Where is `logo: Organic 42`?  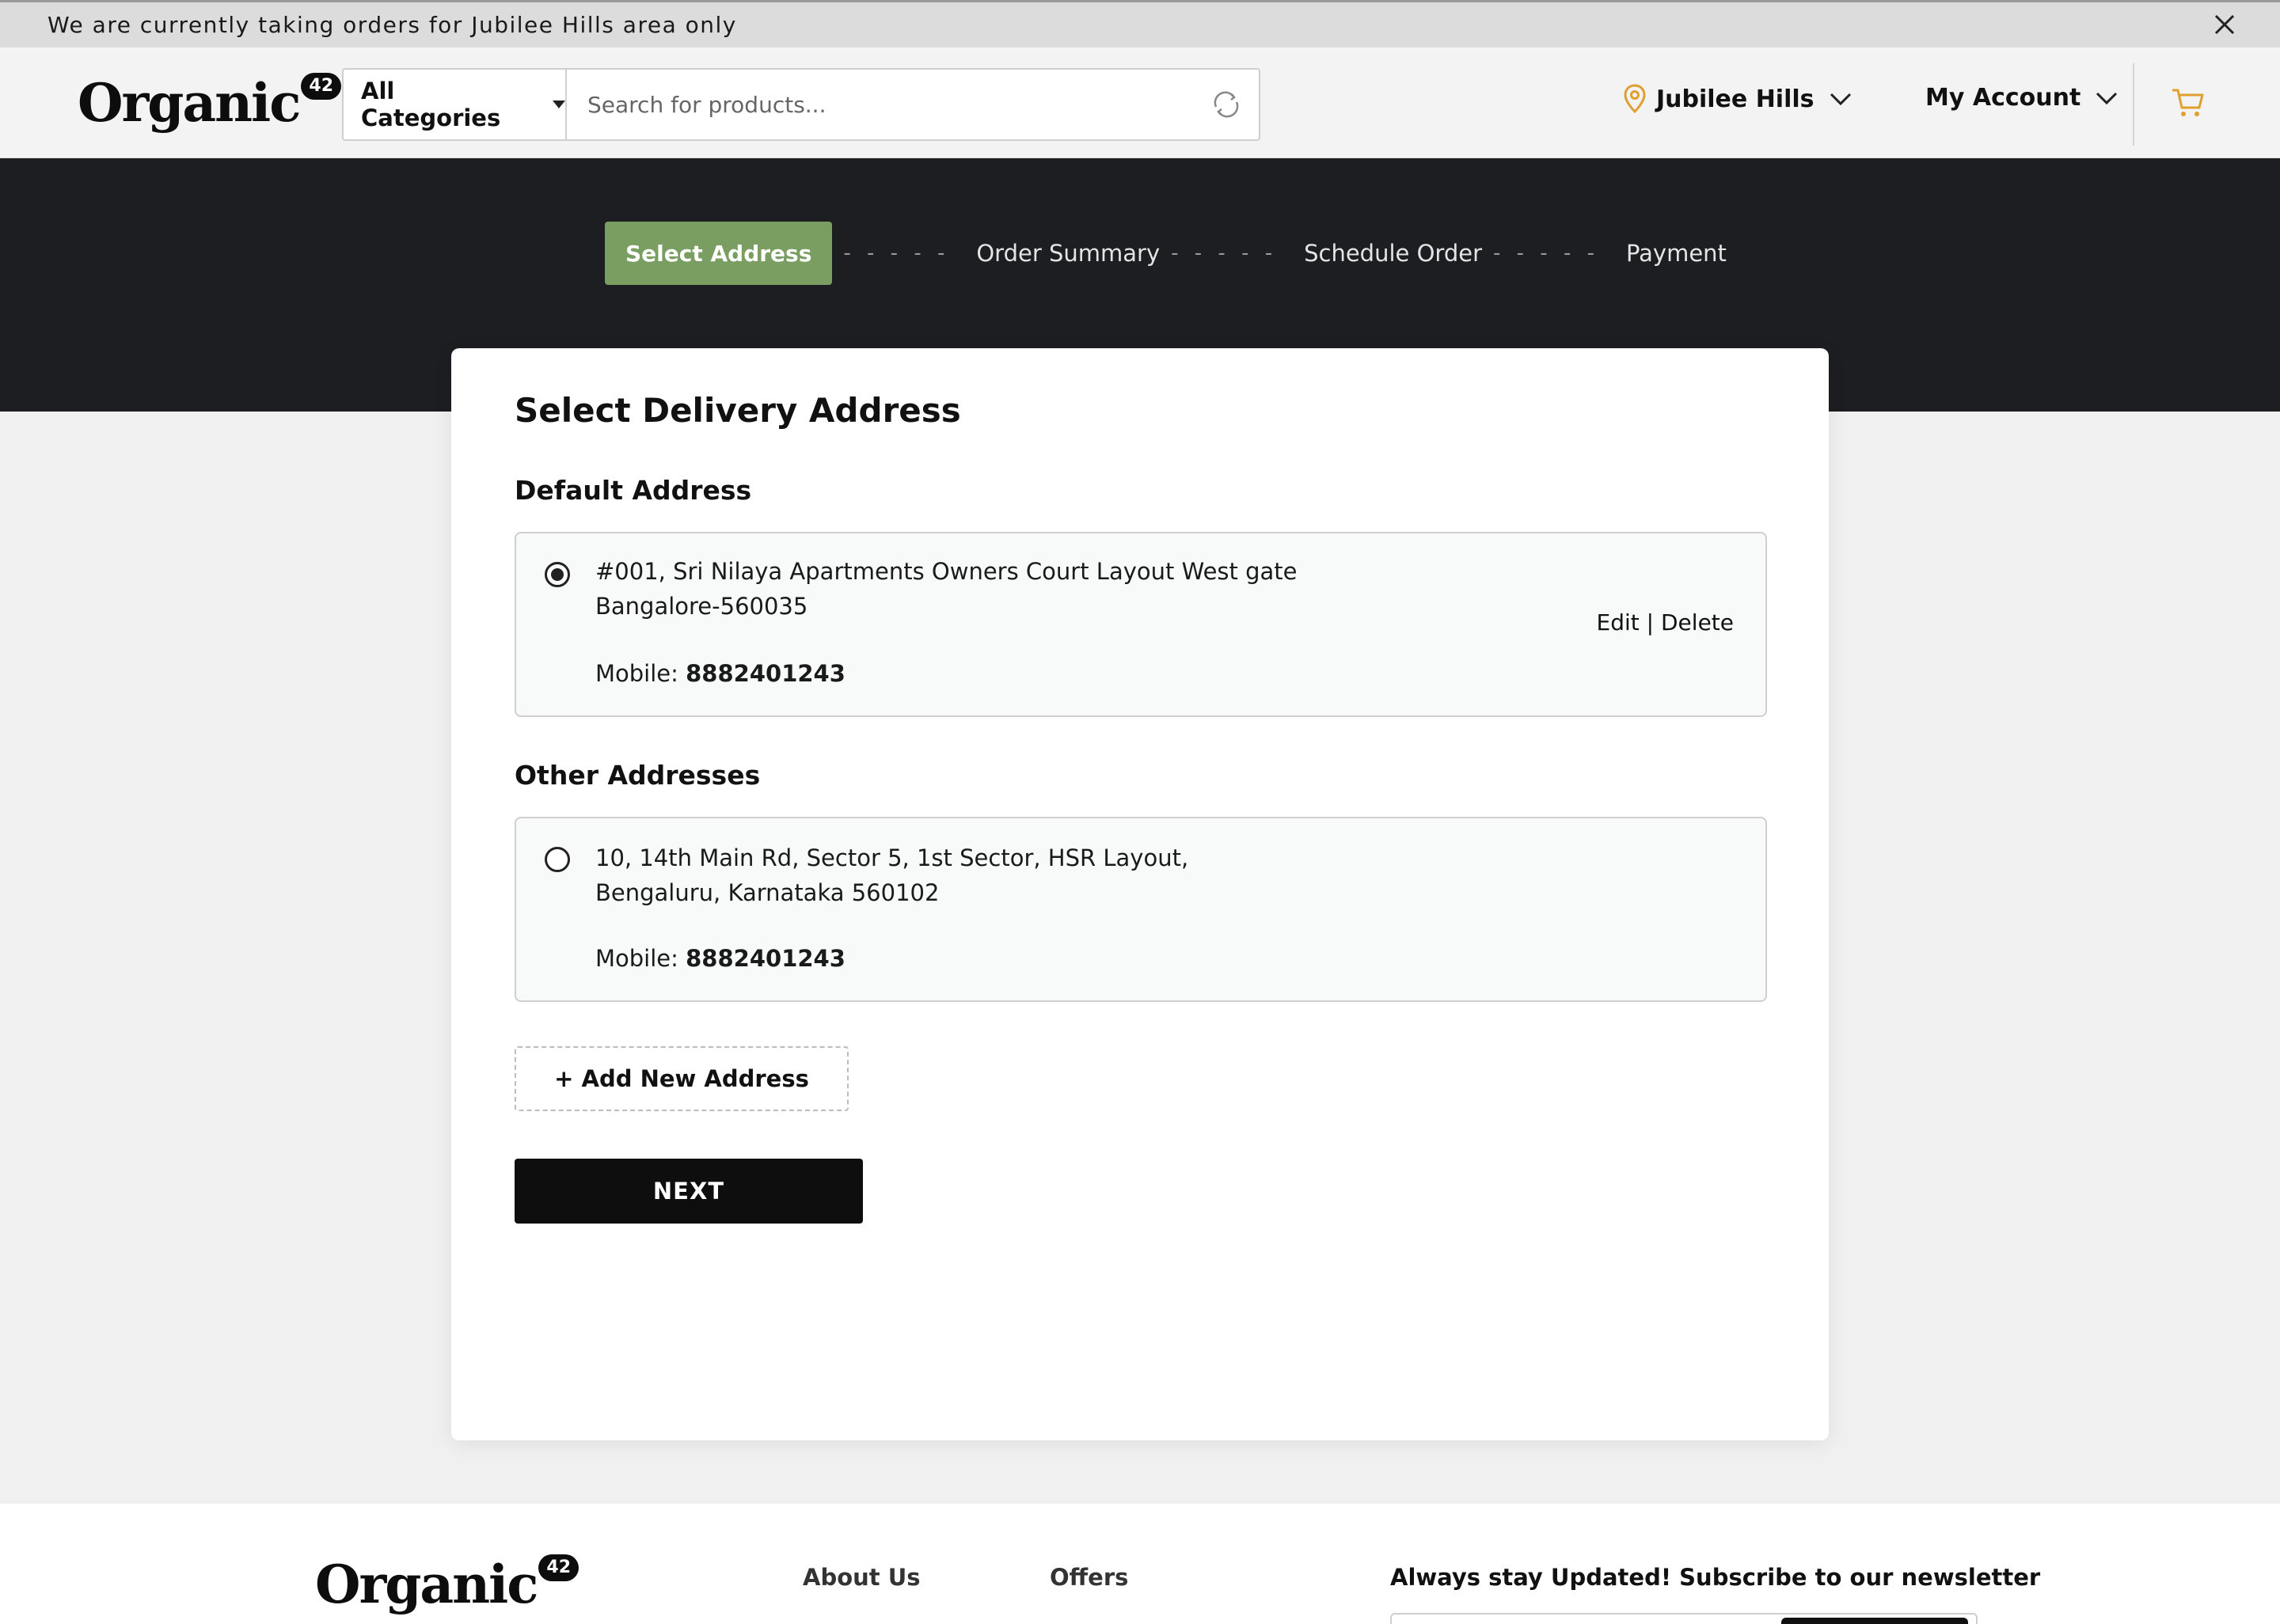 logo: Organic 42 is located at coordinates (210, 103).